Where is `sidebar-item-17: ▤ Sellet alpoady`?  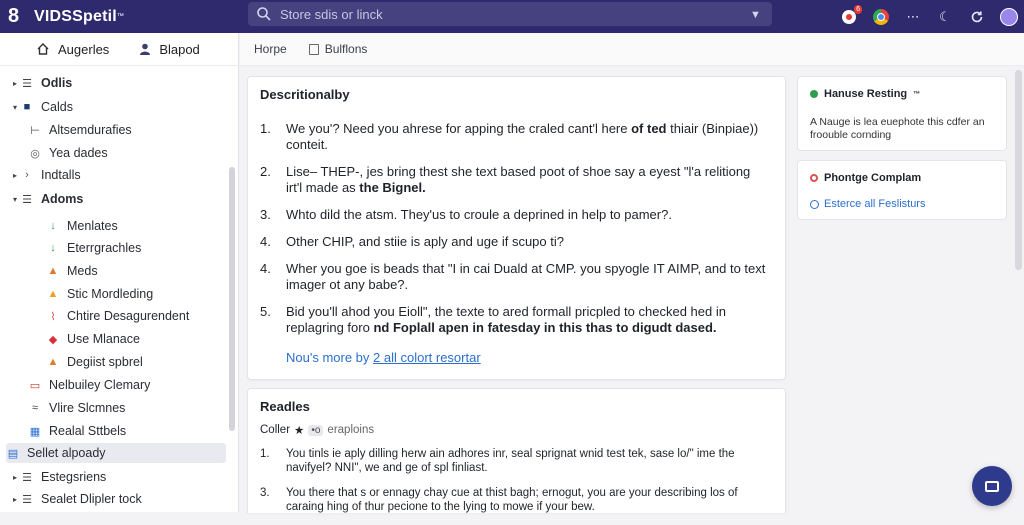
sidebar-item-17: ▤ Sellet alpoady is located at coordinates (116, 453).